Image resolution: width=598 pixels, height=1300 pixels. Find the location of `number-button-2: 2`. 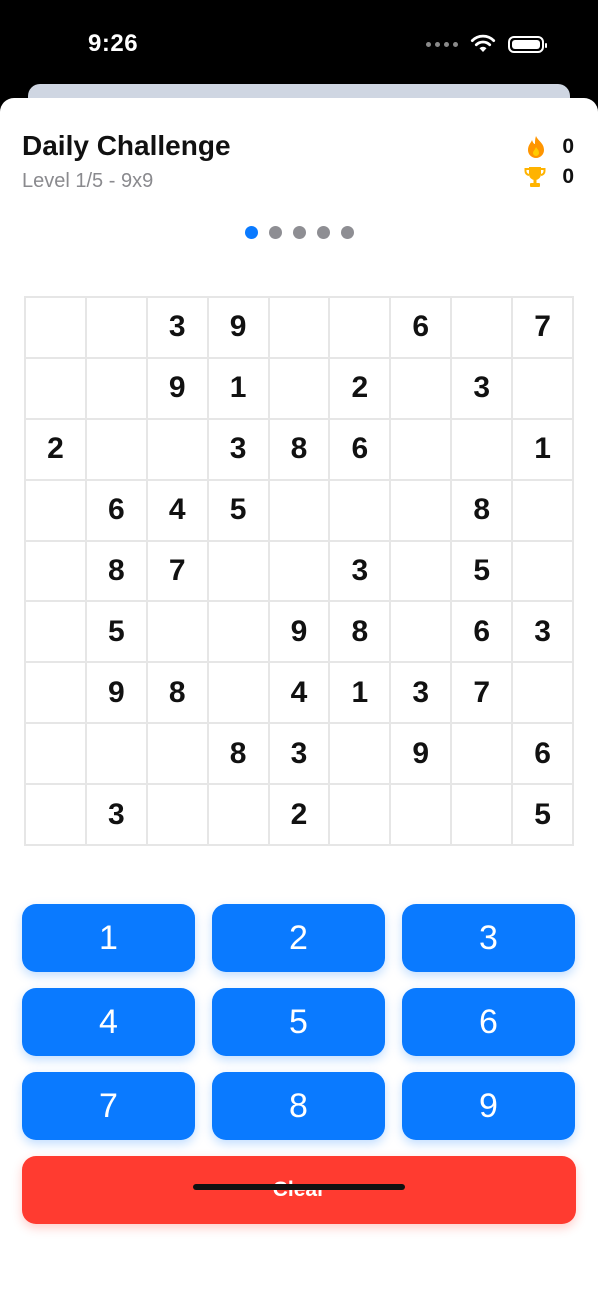

number-button-2: 2 is located at coordinates (298, 938).